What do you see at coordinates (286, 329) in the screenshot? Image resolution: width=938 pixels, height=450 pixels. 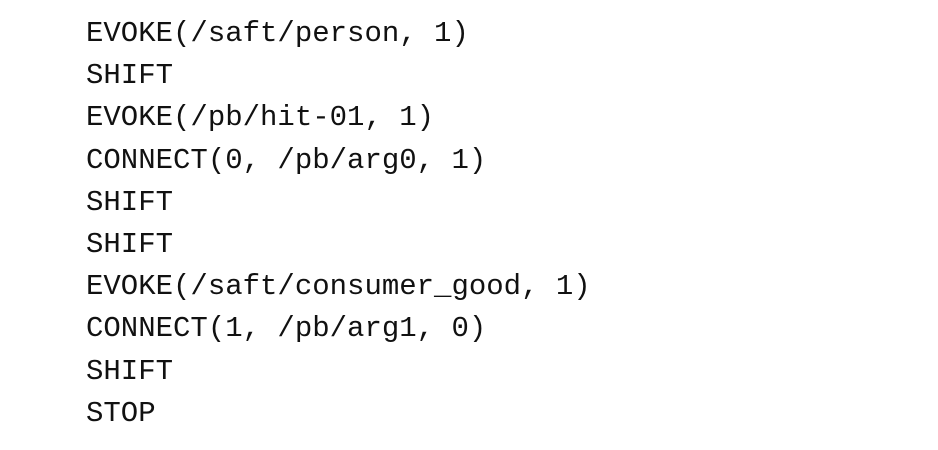 I see `code-line: CONNECT(1, /pb/arg1, 0)` at bounding box center [286, 329].